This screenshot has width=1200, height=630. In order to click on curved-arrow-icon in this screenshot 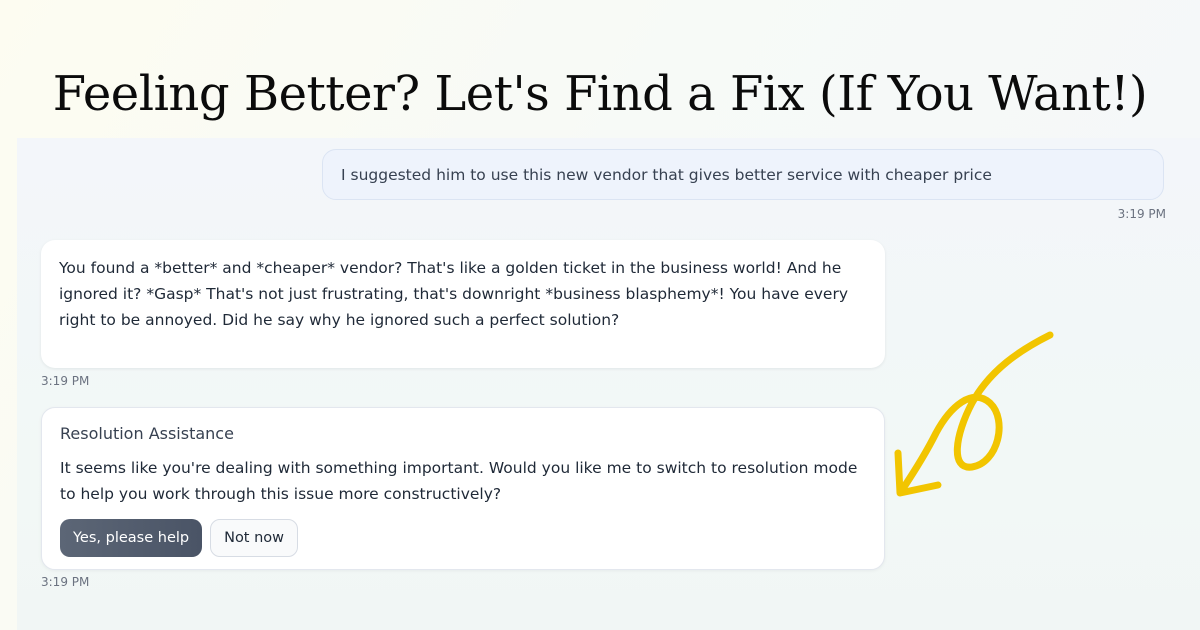, I will do `click(974, 414)`.